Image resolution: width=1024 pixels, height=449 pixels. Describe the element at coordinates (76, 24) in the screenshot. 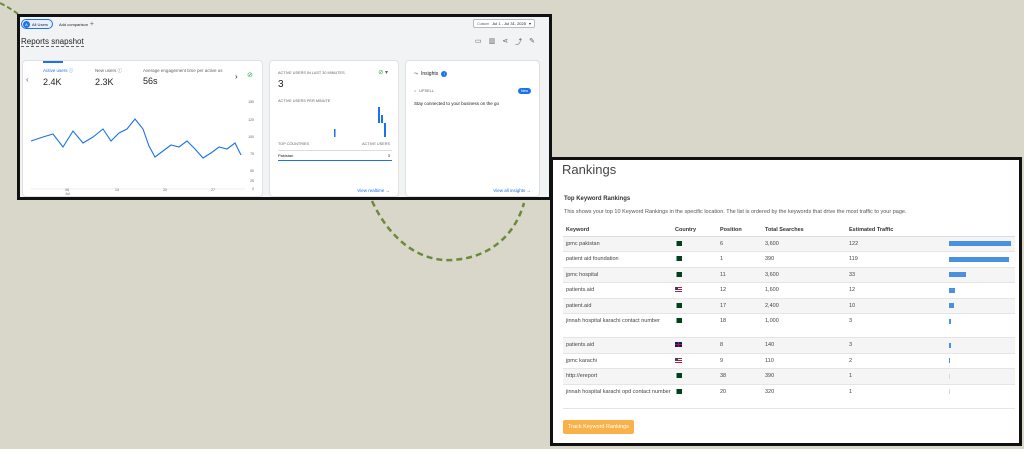

I see `add-comparison-button: Add comparison +` at that location.